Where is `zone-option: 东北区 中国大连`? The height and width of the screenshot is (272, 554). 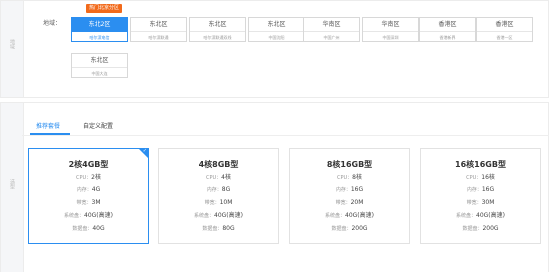 zone-option: 东北区 中国大连 is located at coordinates (99, 65).